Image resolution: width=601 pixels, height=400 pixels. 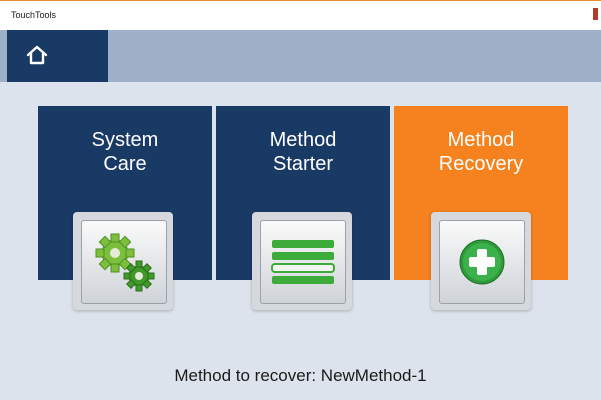 What do you see at coordinates (57, 56) in the screenshot?
I see `home-button` at bounding box center [57, 56].